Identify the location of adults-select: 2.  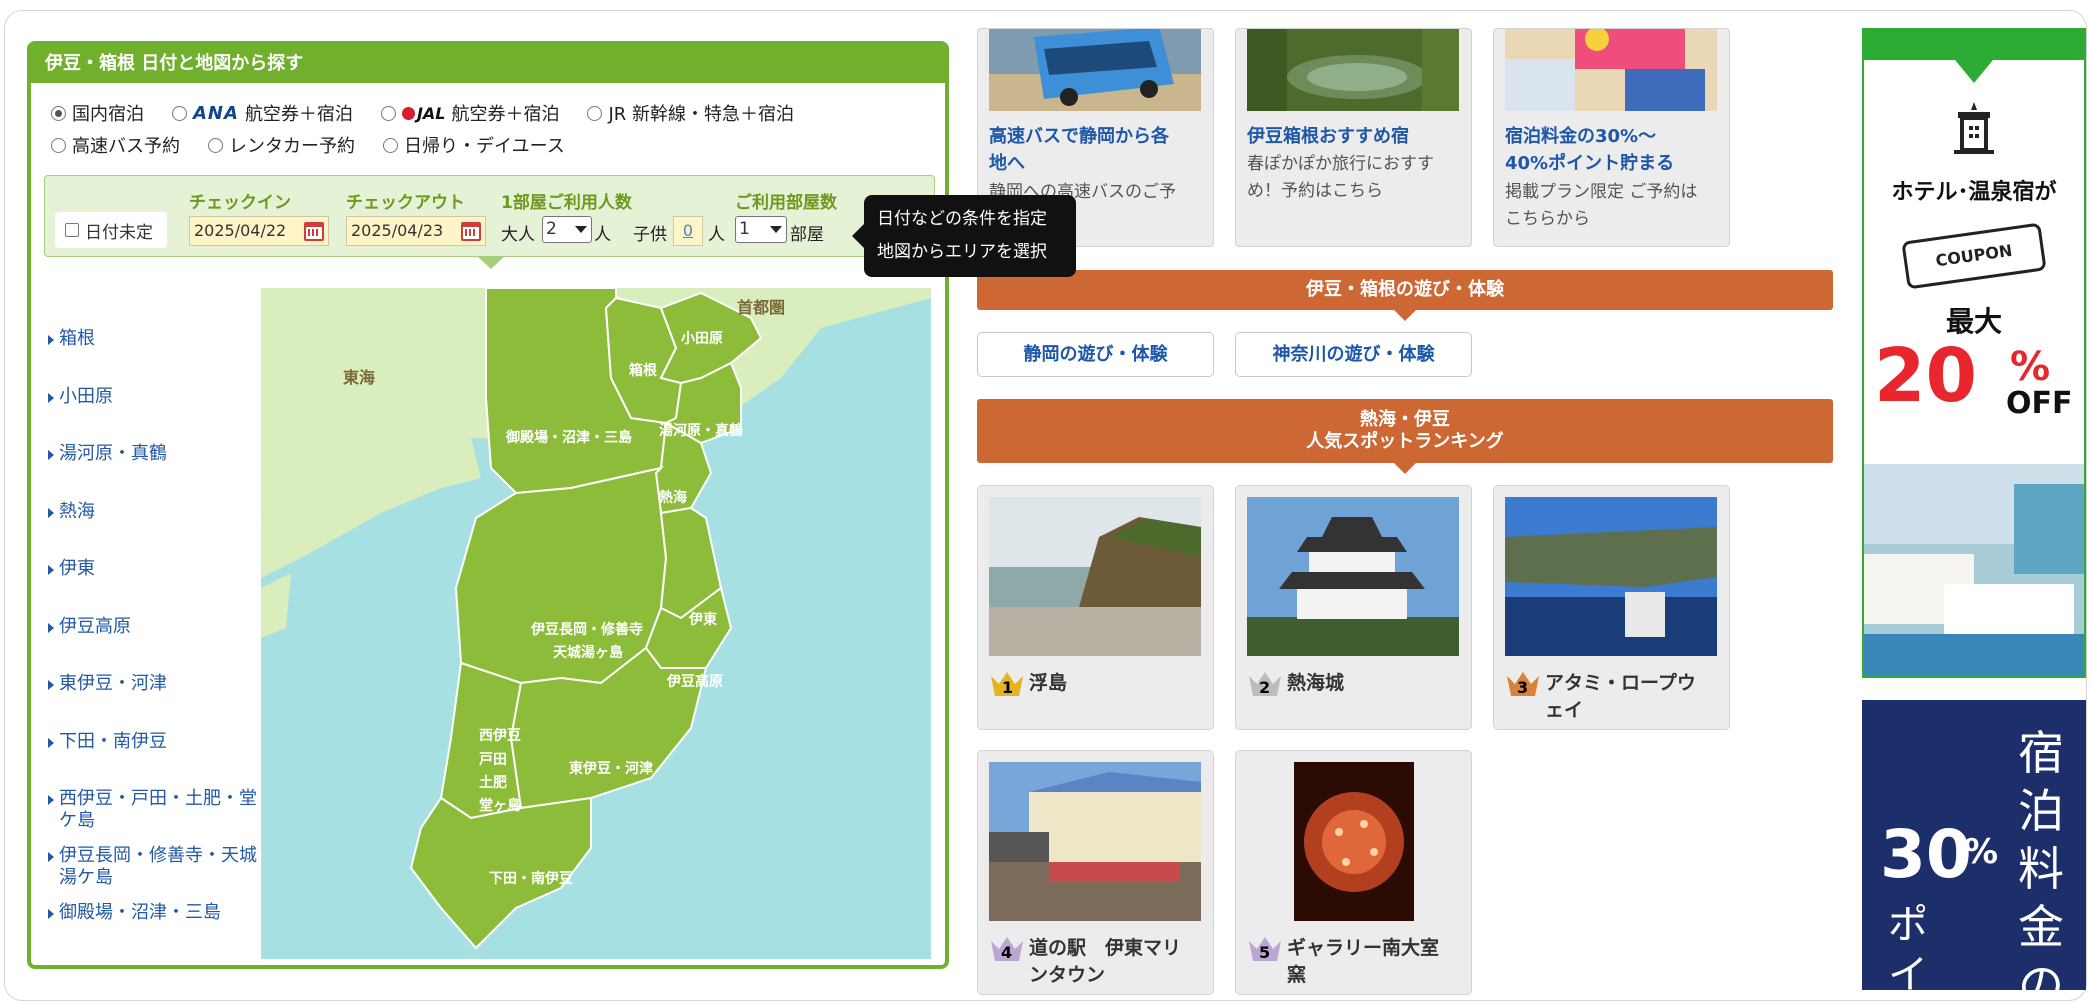
(567, 229).